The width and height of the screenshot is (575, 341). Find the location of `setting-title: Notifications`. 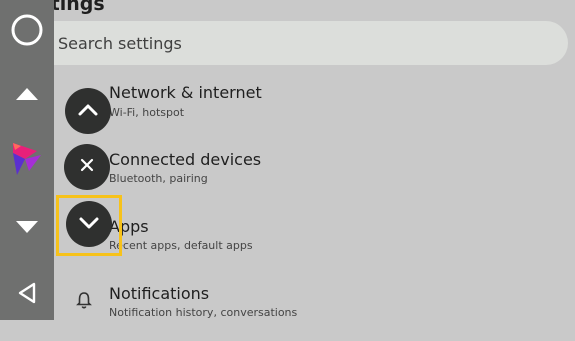

setting-title: Notifications is located at coordinates (159, 293).